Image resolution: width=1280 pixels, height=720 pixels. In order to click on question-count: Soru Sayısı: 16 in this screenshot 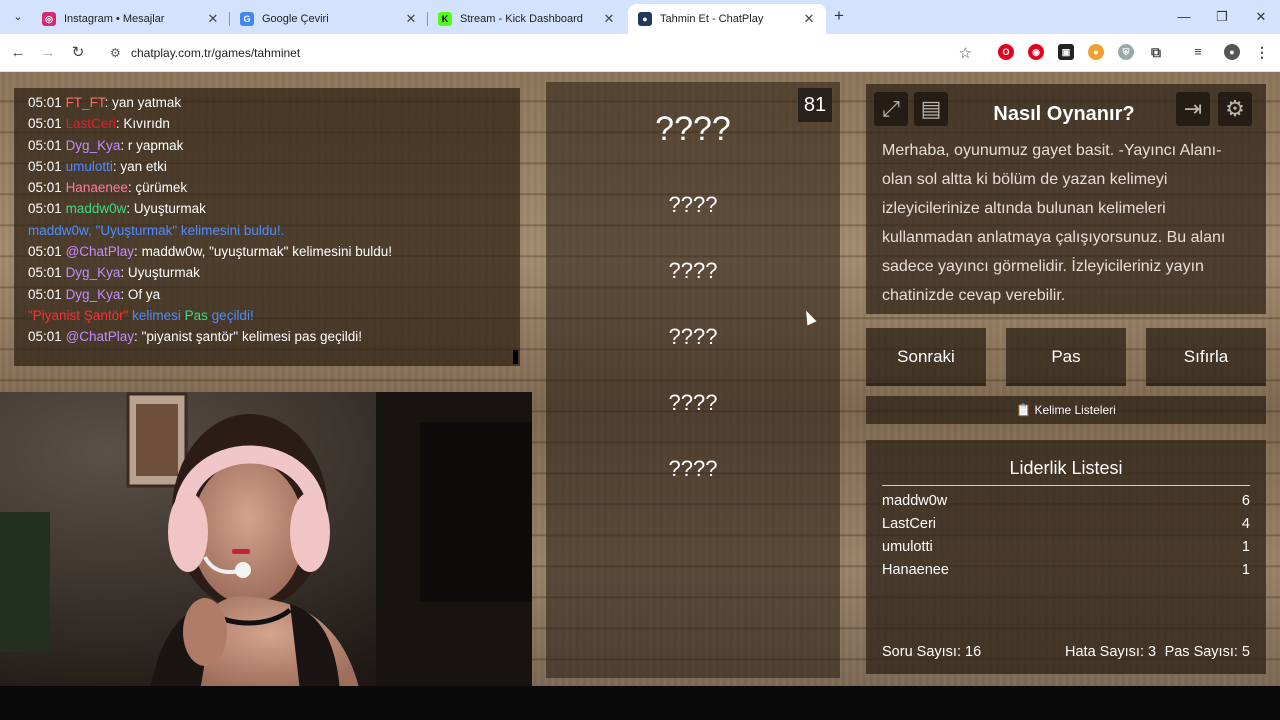, I will do `click(932, 652)`.